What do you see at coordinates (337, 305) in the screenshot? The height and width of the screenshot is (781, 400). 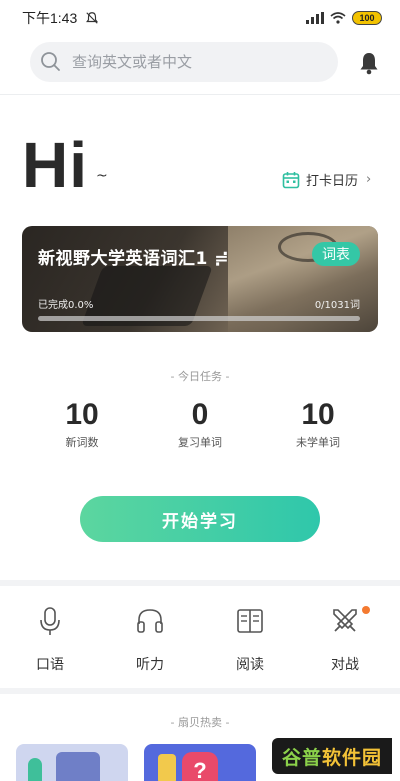 I see `word-count: 0/1031词` at bounding box center [337, 305].